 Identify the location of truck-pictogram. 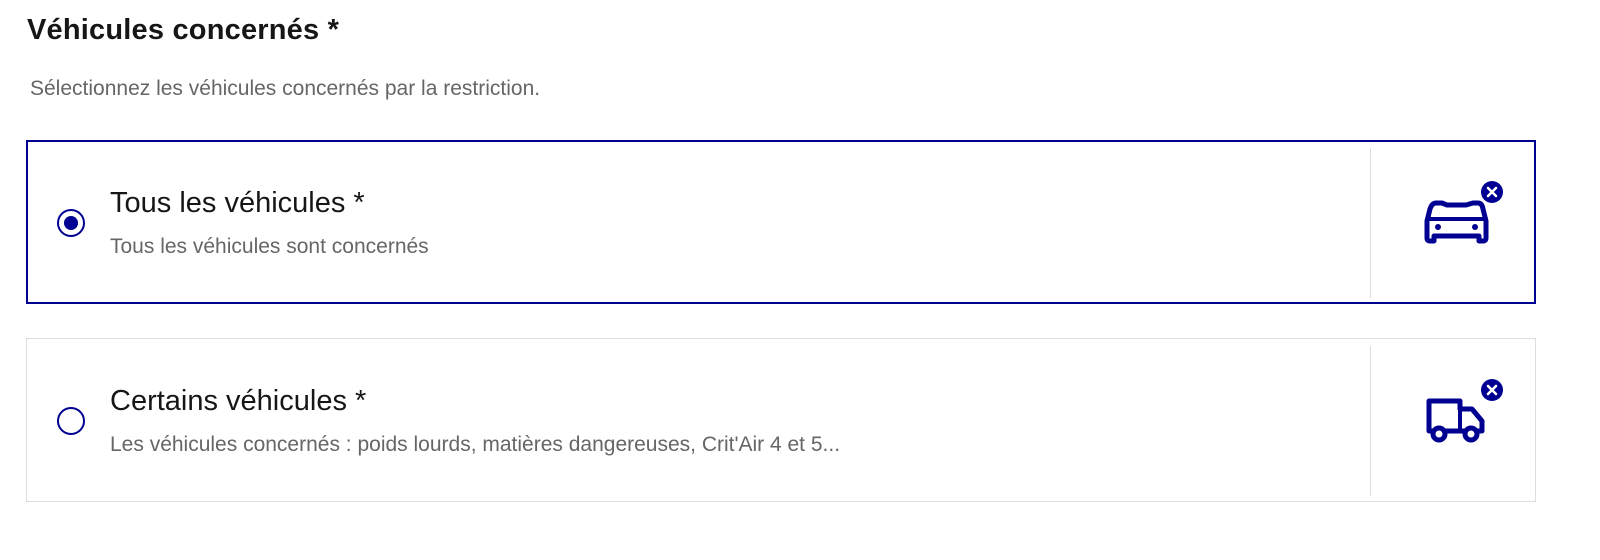
(1464, 414).